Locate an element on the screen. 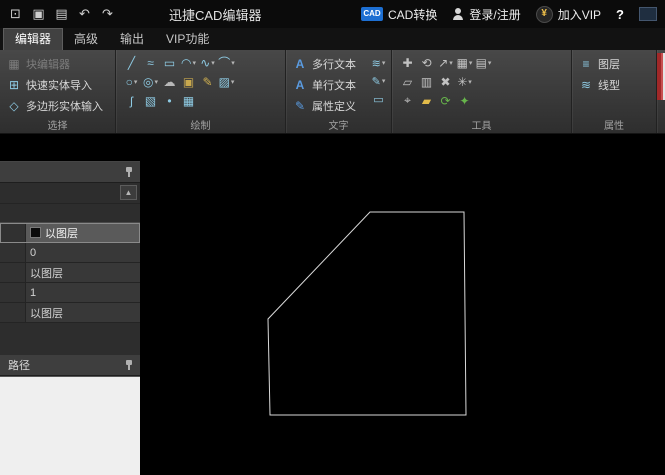  paste-icon: ▥ is located at coordinates (426, 81).